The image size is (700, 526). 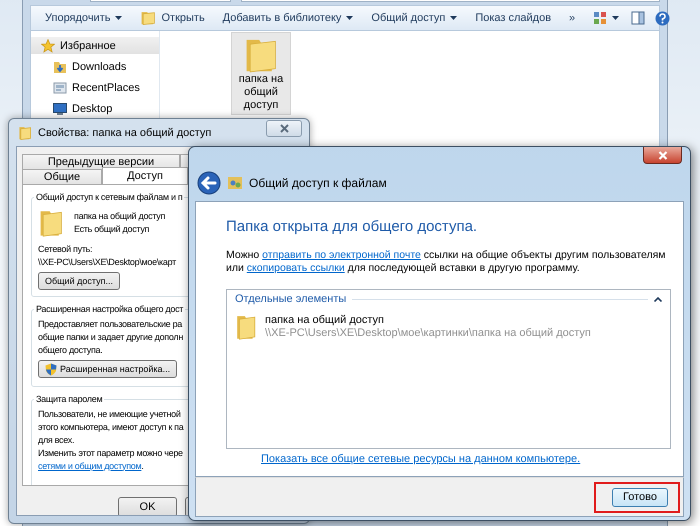 I want to click on grid-icon, so click(x=600, y=18).